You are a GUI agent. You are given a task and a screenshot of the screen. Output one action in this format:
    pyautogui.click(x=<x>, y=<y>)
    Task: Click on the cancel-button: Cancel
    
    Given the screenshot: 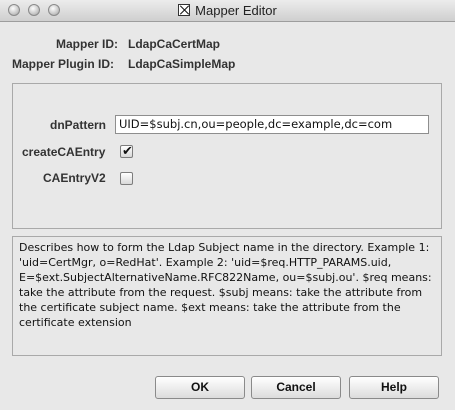 What is the action you would take?
    pyautogui.click(x=296, y=387)
    